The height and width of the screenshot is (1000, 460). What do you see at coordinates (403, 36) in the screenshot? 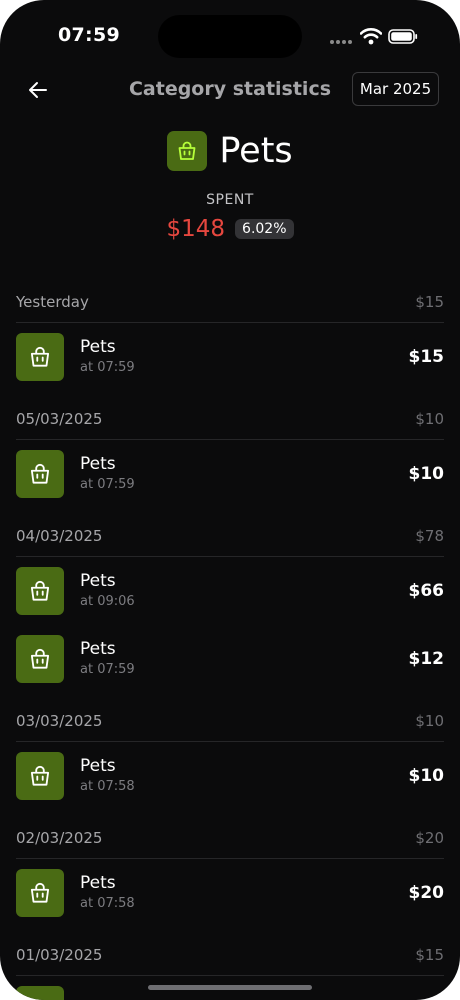
I see `battery-icon` at bounding box center [403, 36].